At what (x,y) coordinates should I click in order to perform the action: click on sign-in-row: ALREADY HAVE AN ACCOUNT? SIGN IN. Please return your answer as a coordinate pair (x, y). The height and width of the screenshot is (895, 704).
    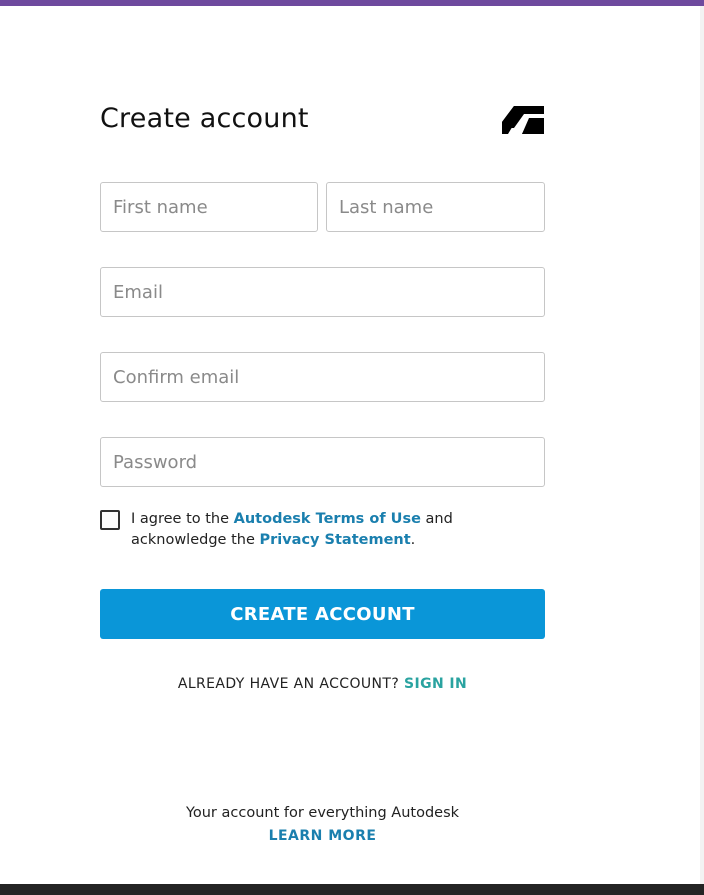
    Looking at the image, I should click on (322, 684).